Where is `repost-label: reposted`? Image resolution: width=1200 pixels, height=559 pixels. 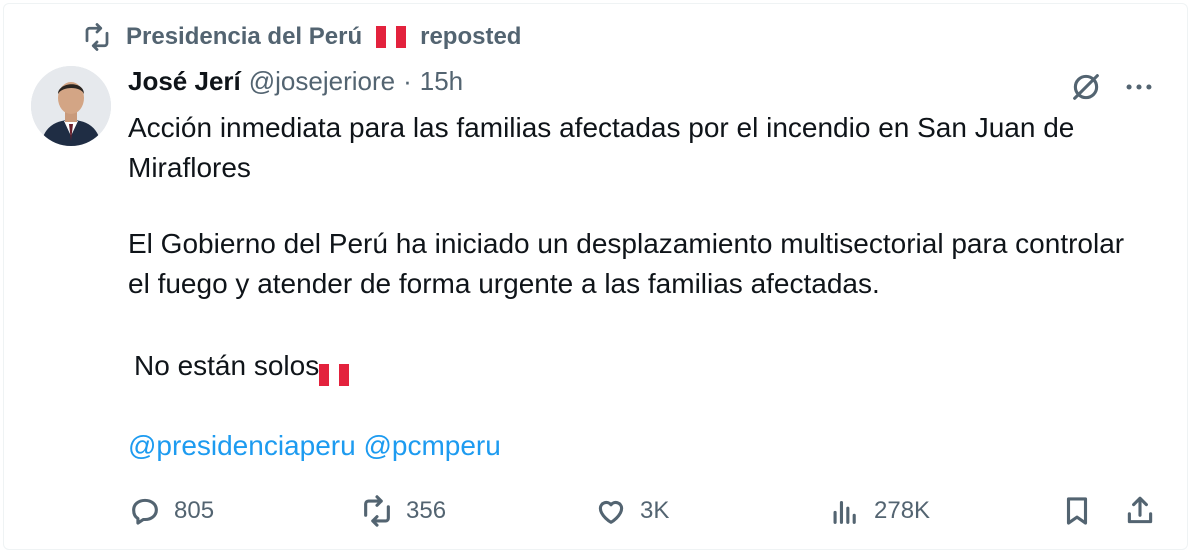 repost-label: reposted is located at coordinates (471, 36).